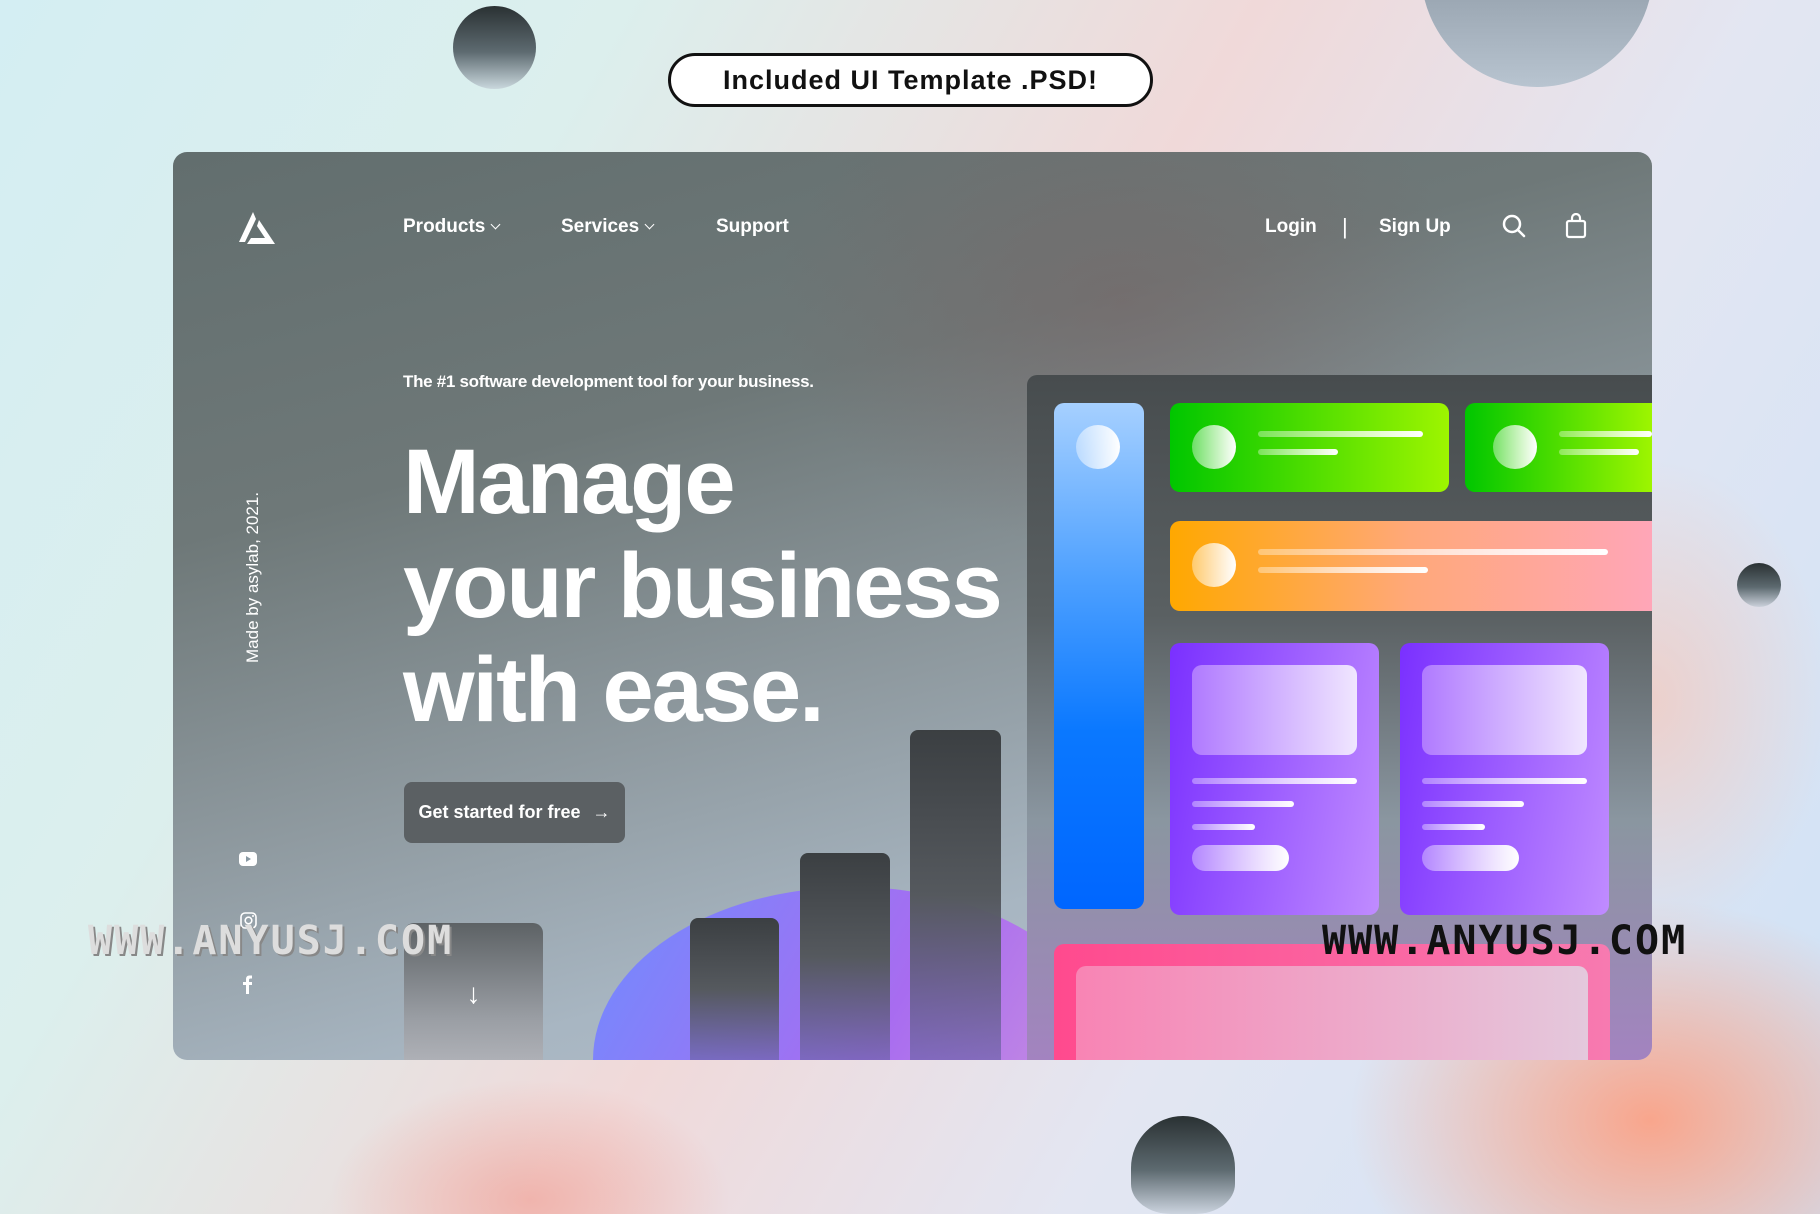  Describe the element at coordinates (499, 812) in the screenshot. I see `cta-label: Get started for free` at that location.